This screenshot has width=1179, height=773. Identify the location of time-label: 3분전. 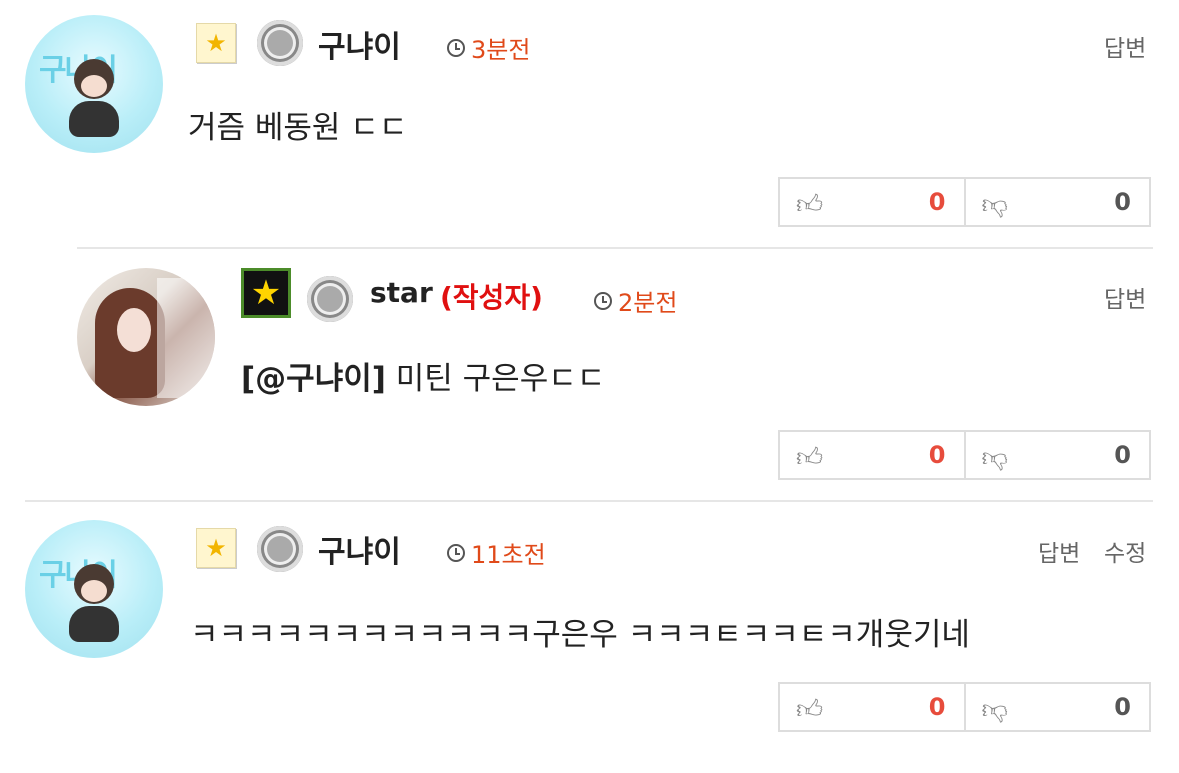
(501, 50).